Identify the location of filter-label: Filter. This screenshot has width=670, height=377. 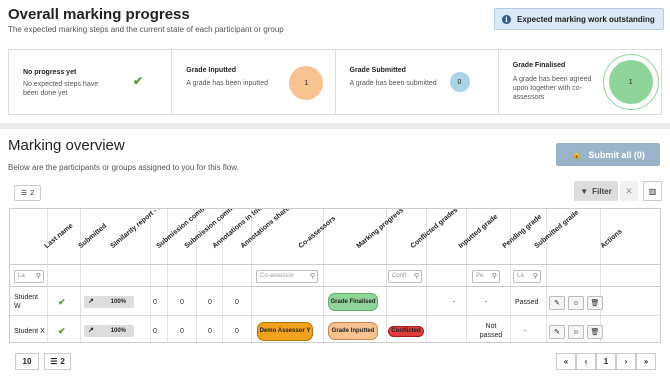
(602, 191).